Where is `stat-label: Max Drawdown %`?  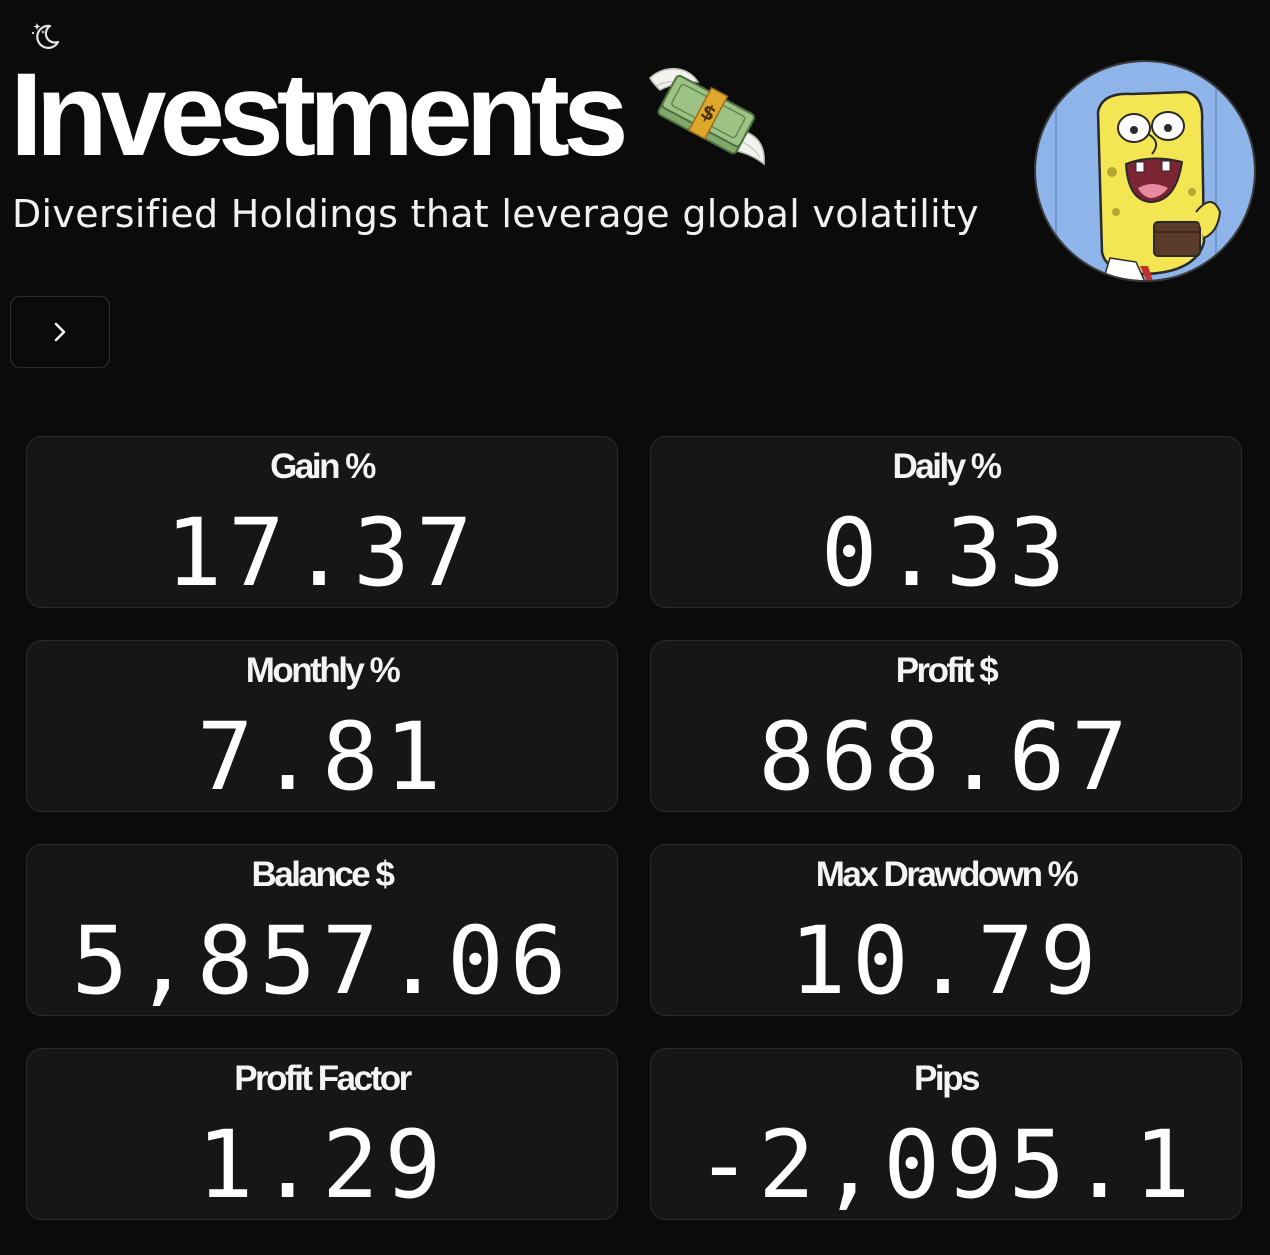
stat-label: Max Drawdown % is located at coordinates (947, 874).